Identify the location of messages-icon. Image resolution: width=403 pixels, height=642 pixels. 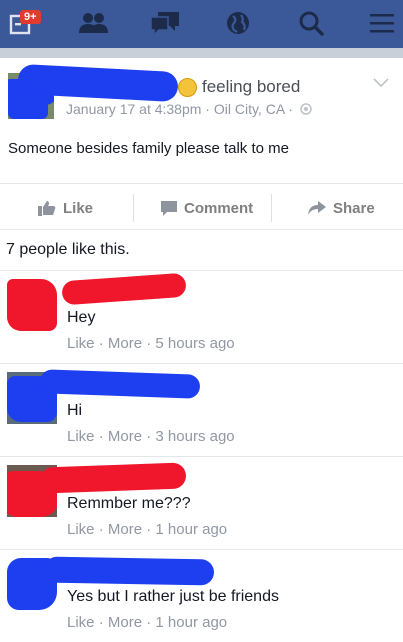
(165, 23).